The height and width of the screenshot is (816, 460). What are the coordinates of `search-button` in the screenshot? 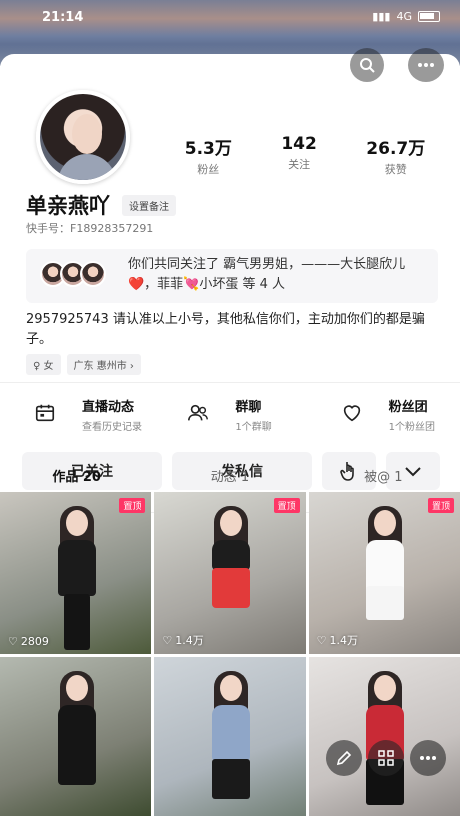 It's located at (367, 65).